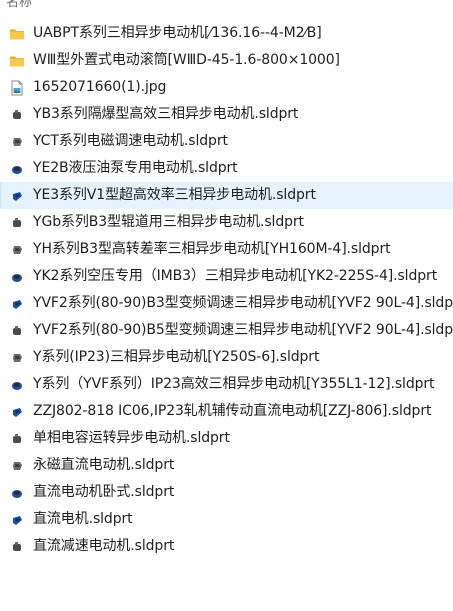  I want to click on file-list-item: 1652071660(1).jpg, so click(226, 87).